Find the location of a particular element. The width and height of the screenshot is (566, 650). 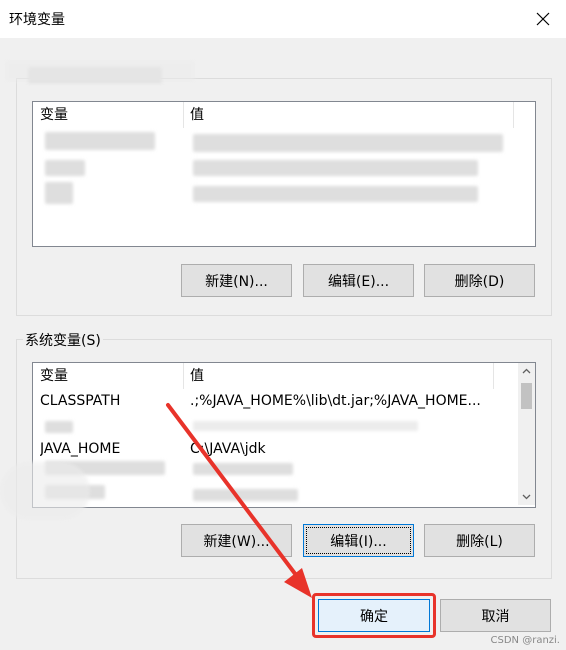

user-delete-button: 删除(D) is located at coordinates (479, 280).